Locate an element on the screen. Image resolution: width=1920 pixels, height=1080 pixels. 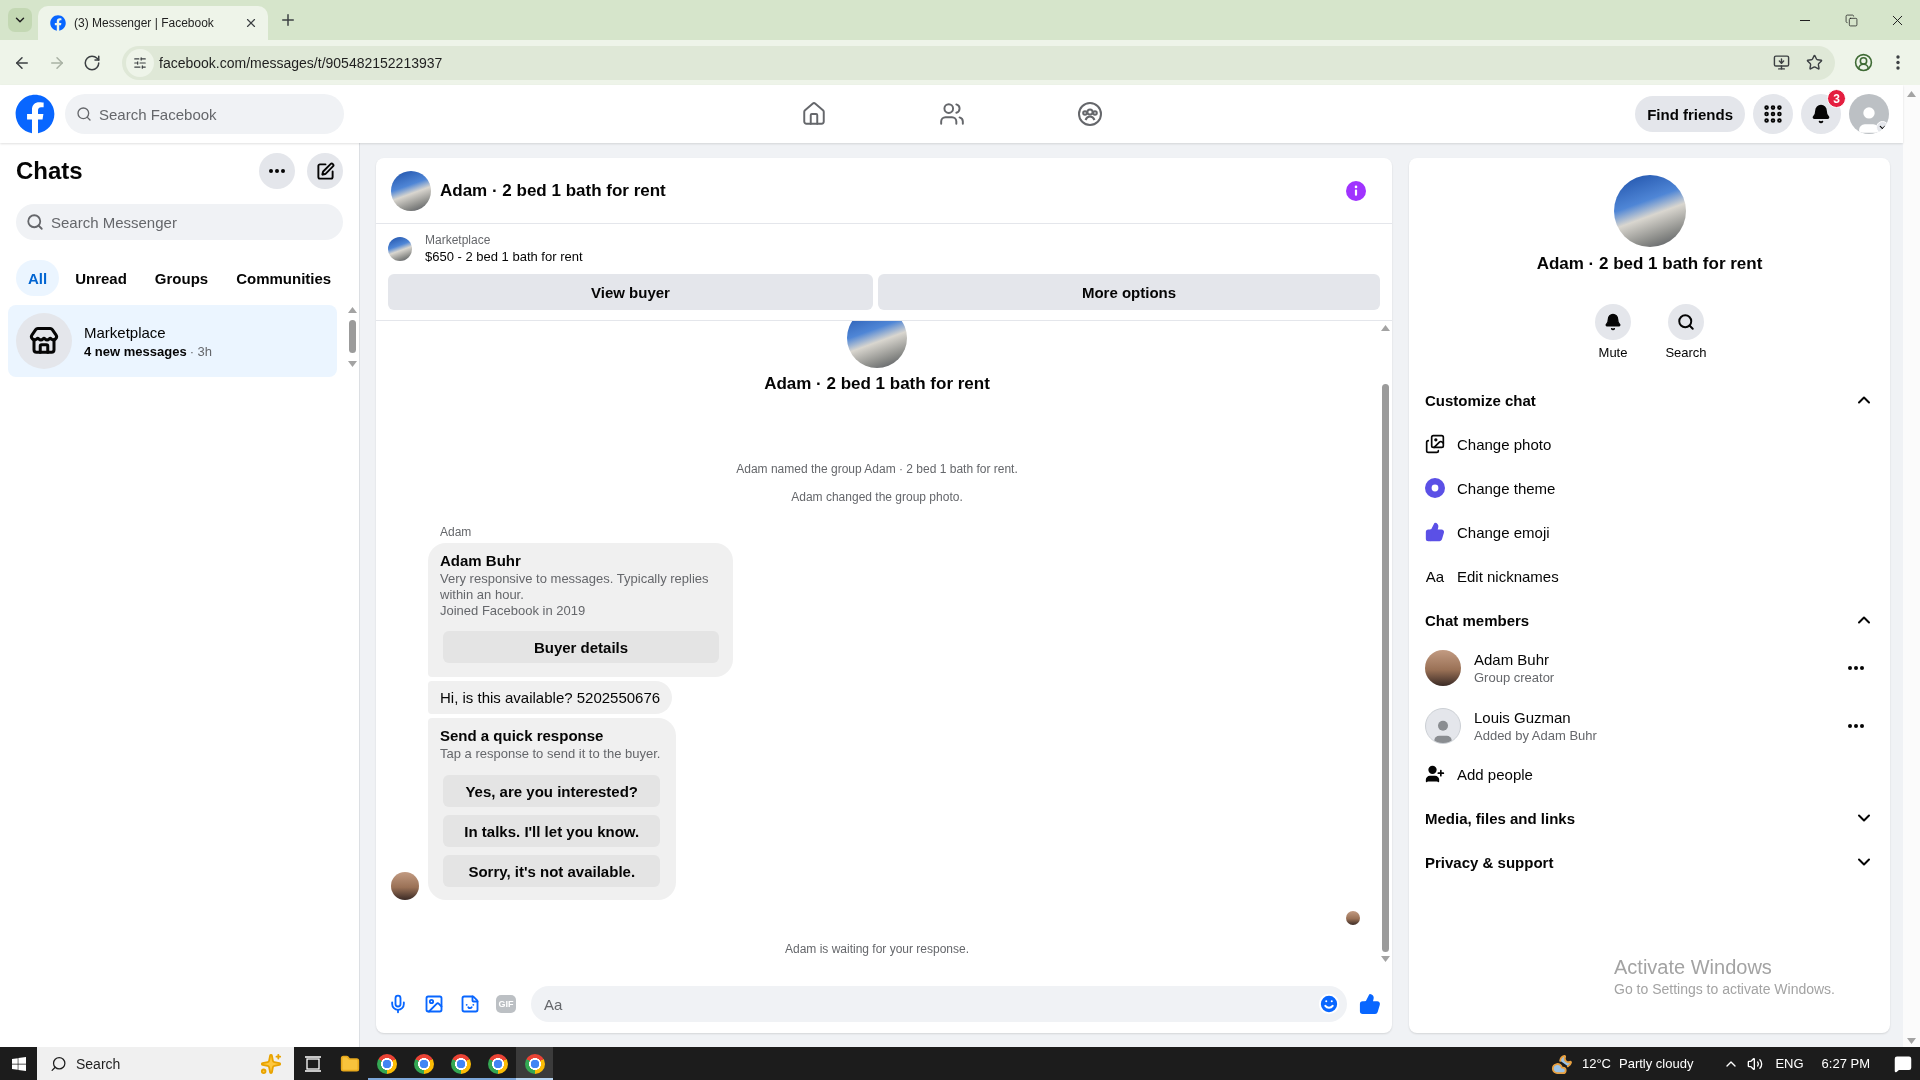
sidebar-title: Chats is located at coordinates (49, 171).